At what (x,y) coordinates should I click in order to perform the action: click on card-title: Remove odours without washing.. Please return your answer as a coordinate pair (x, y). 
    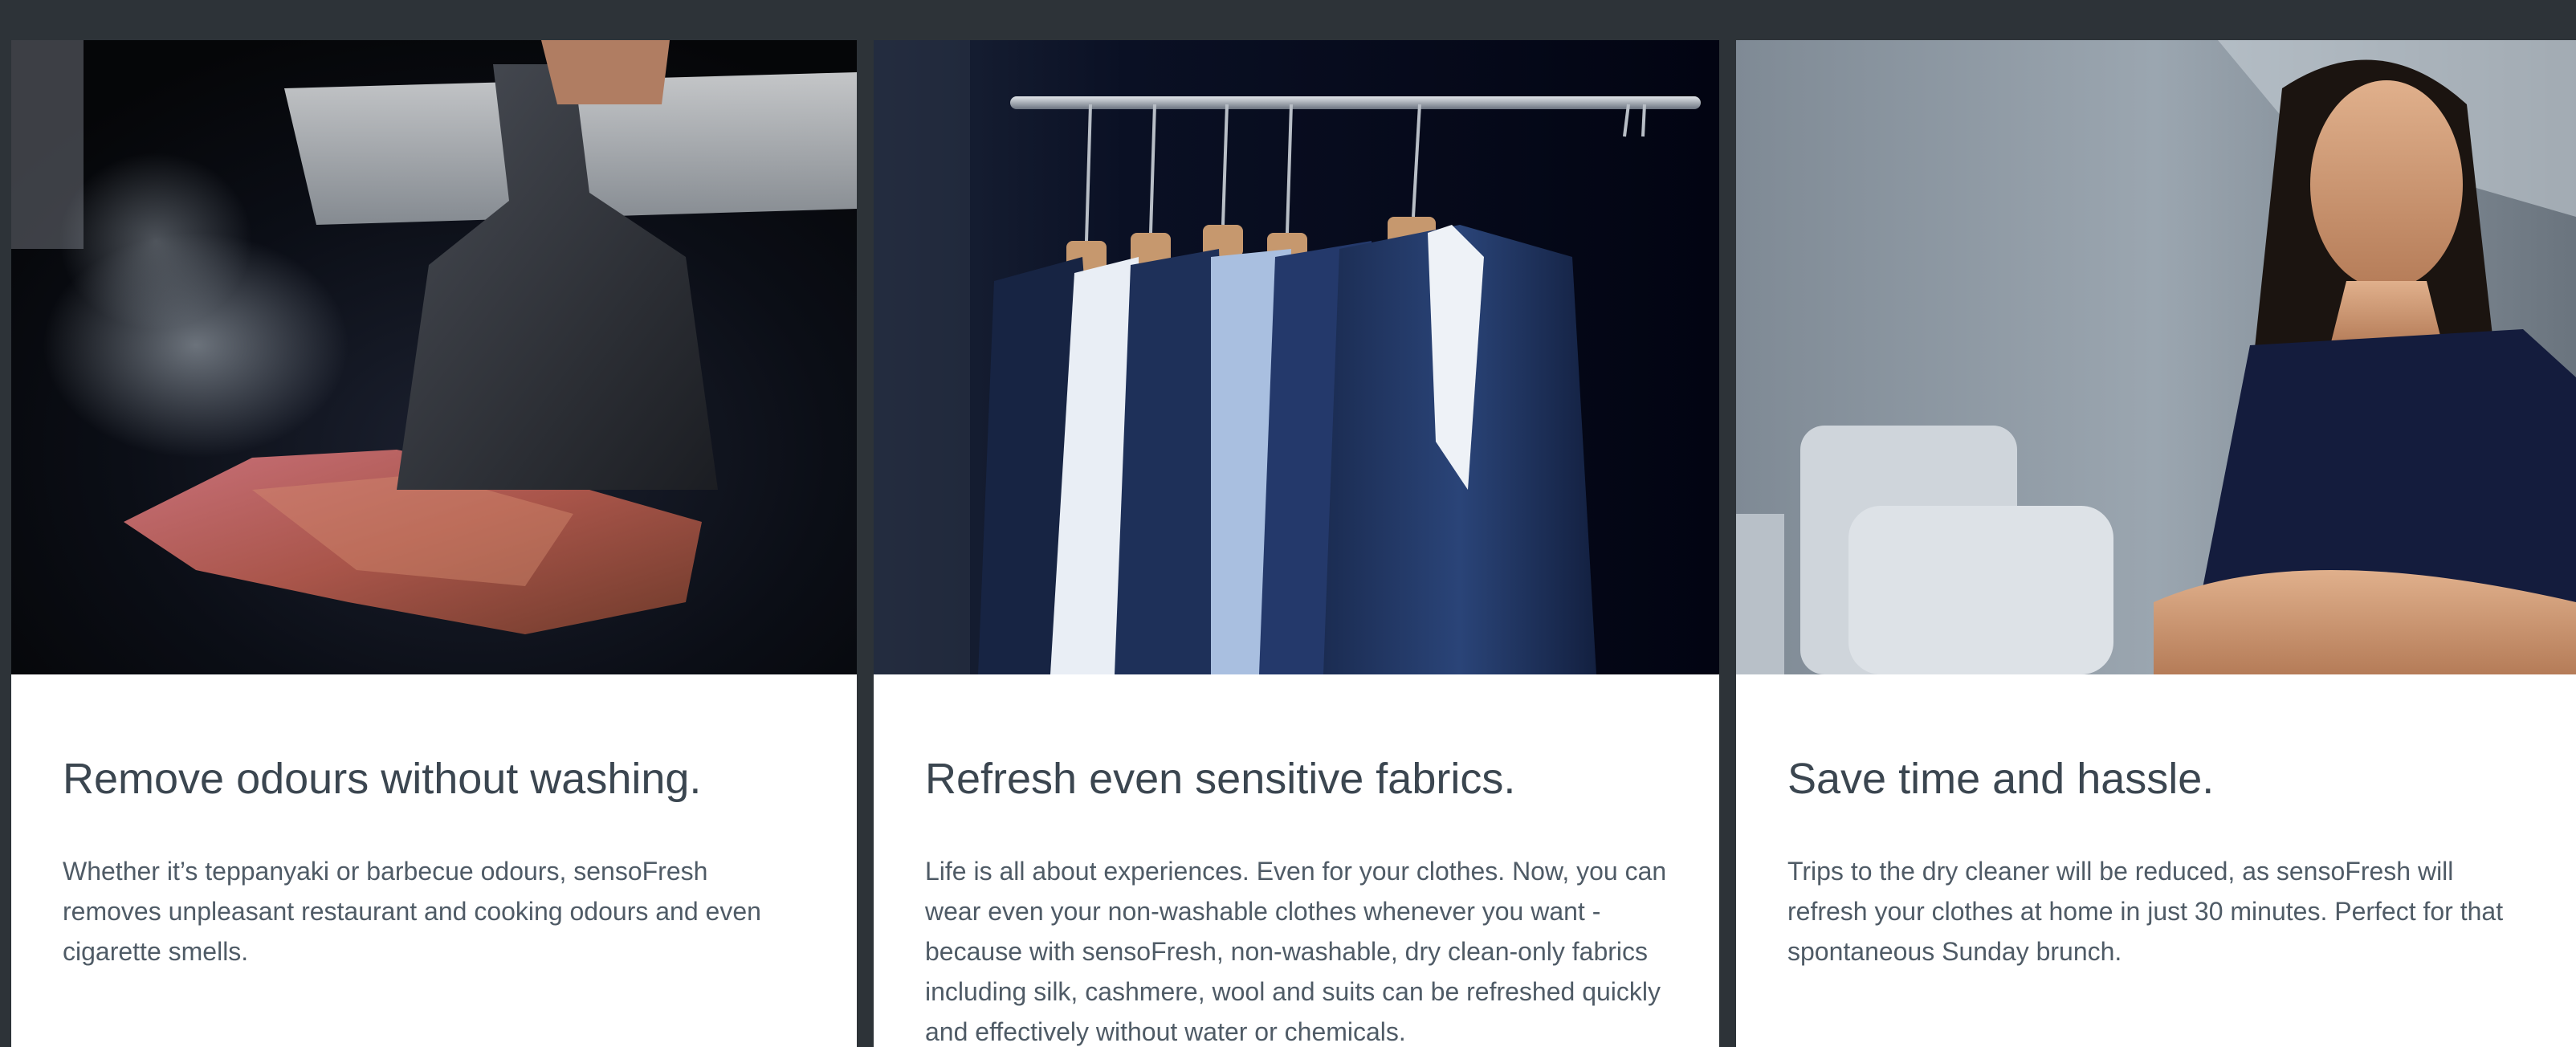
    Looking at the image, I should click on (382, 779).